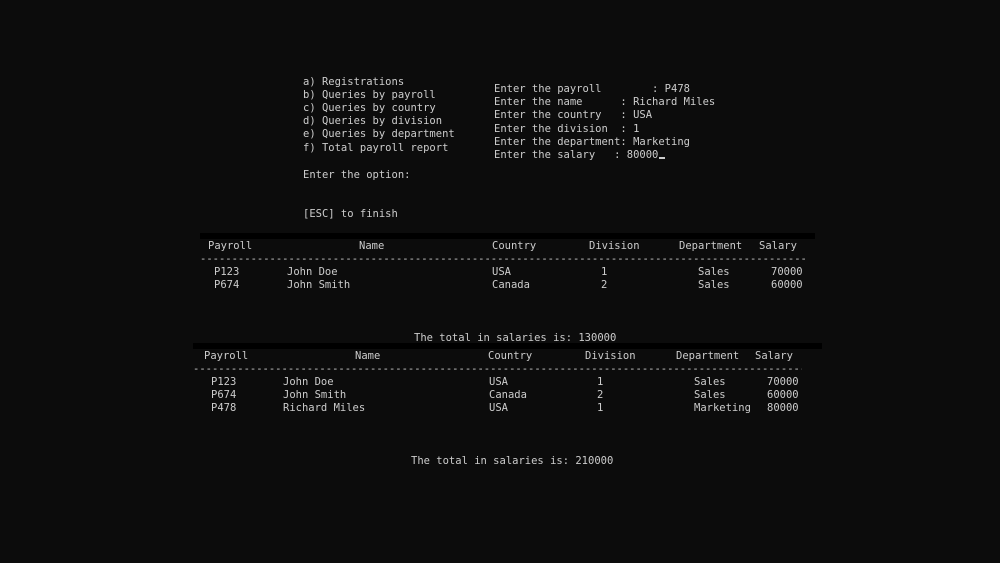 The height and width of the screenshot is (563, 1000). Describe the element at coordinates (350, 214) in the screenshot. I see `exit-hint: [ESC] to finish` at that location.